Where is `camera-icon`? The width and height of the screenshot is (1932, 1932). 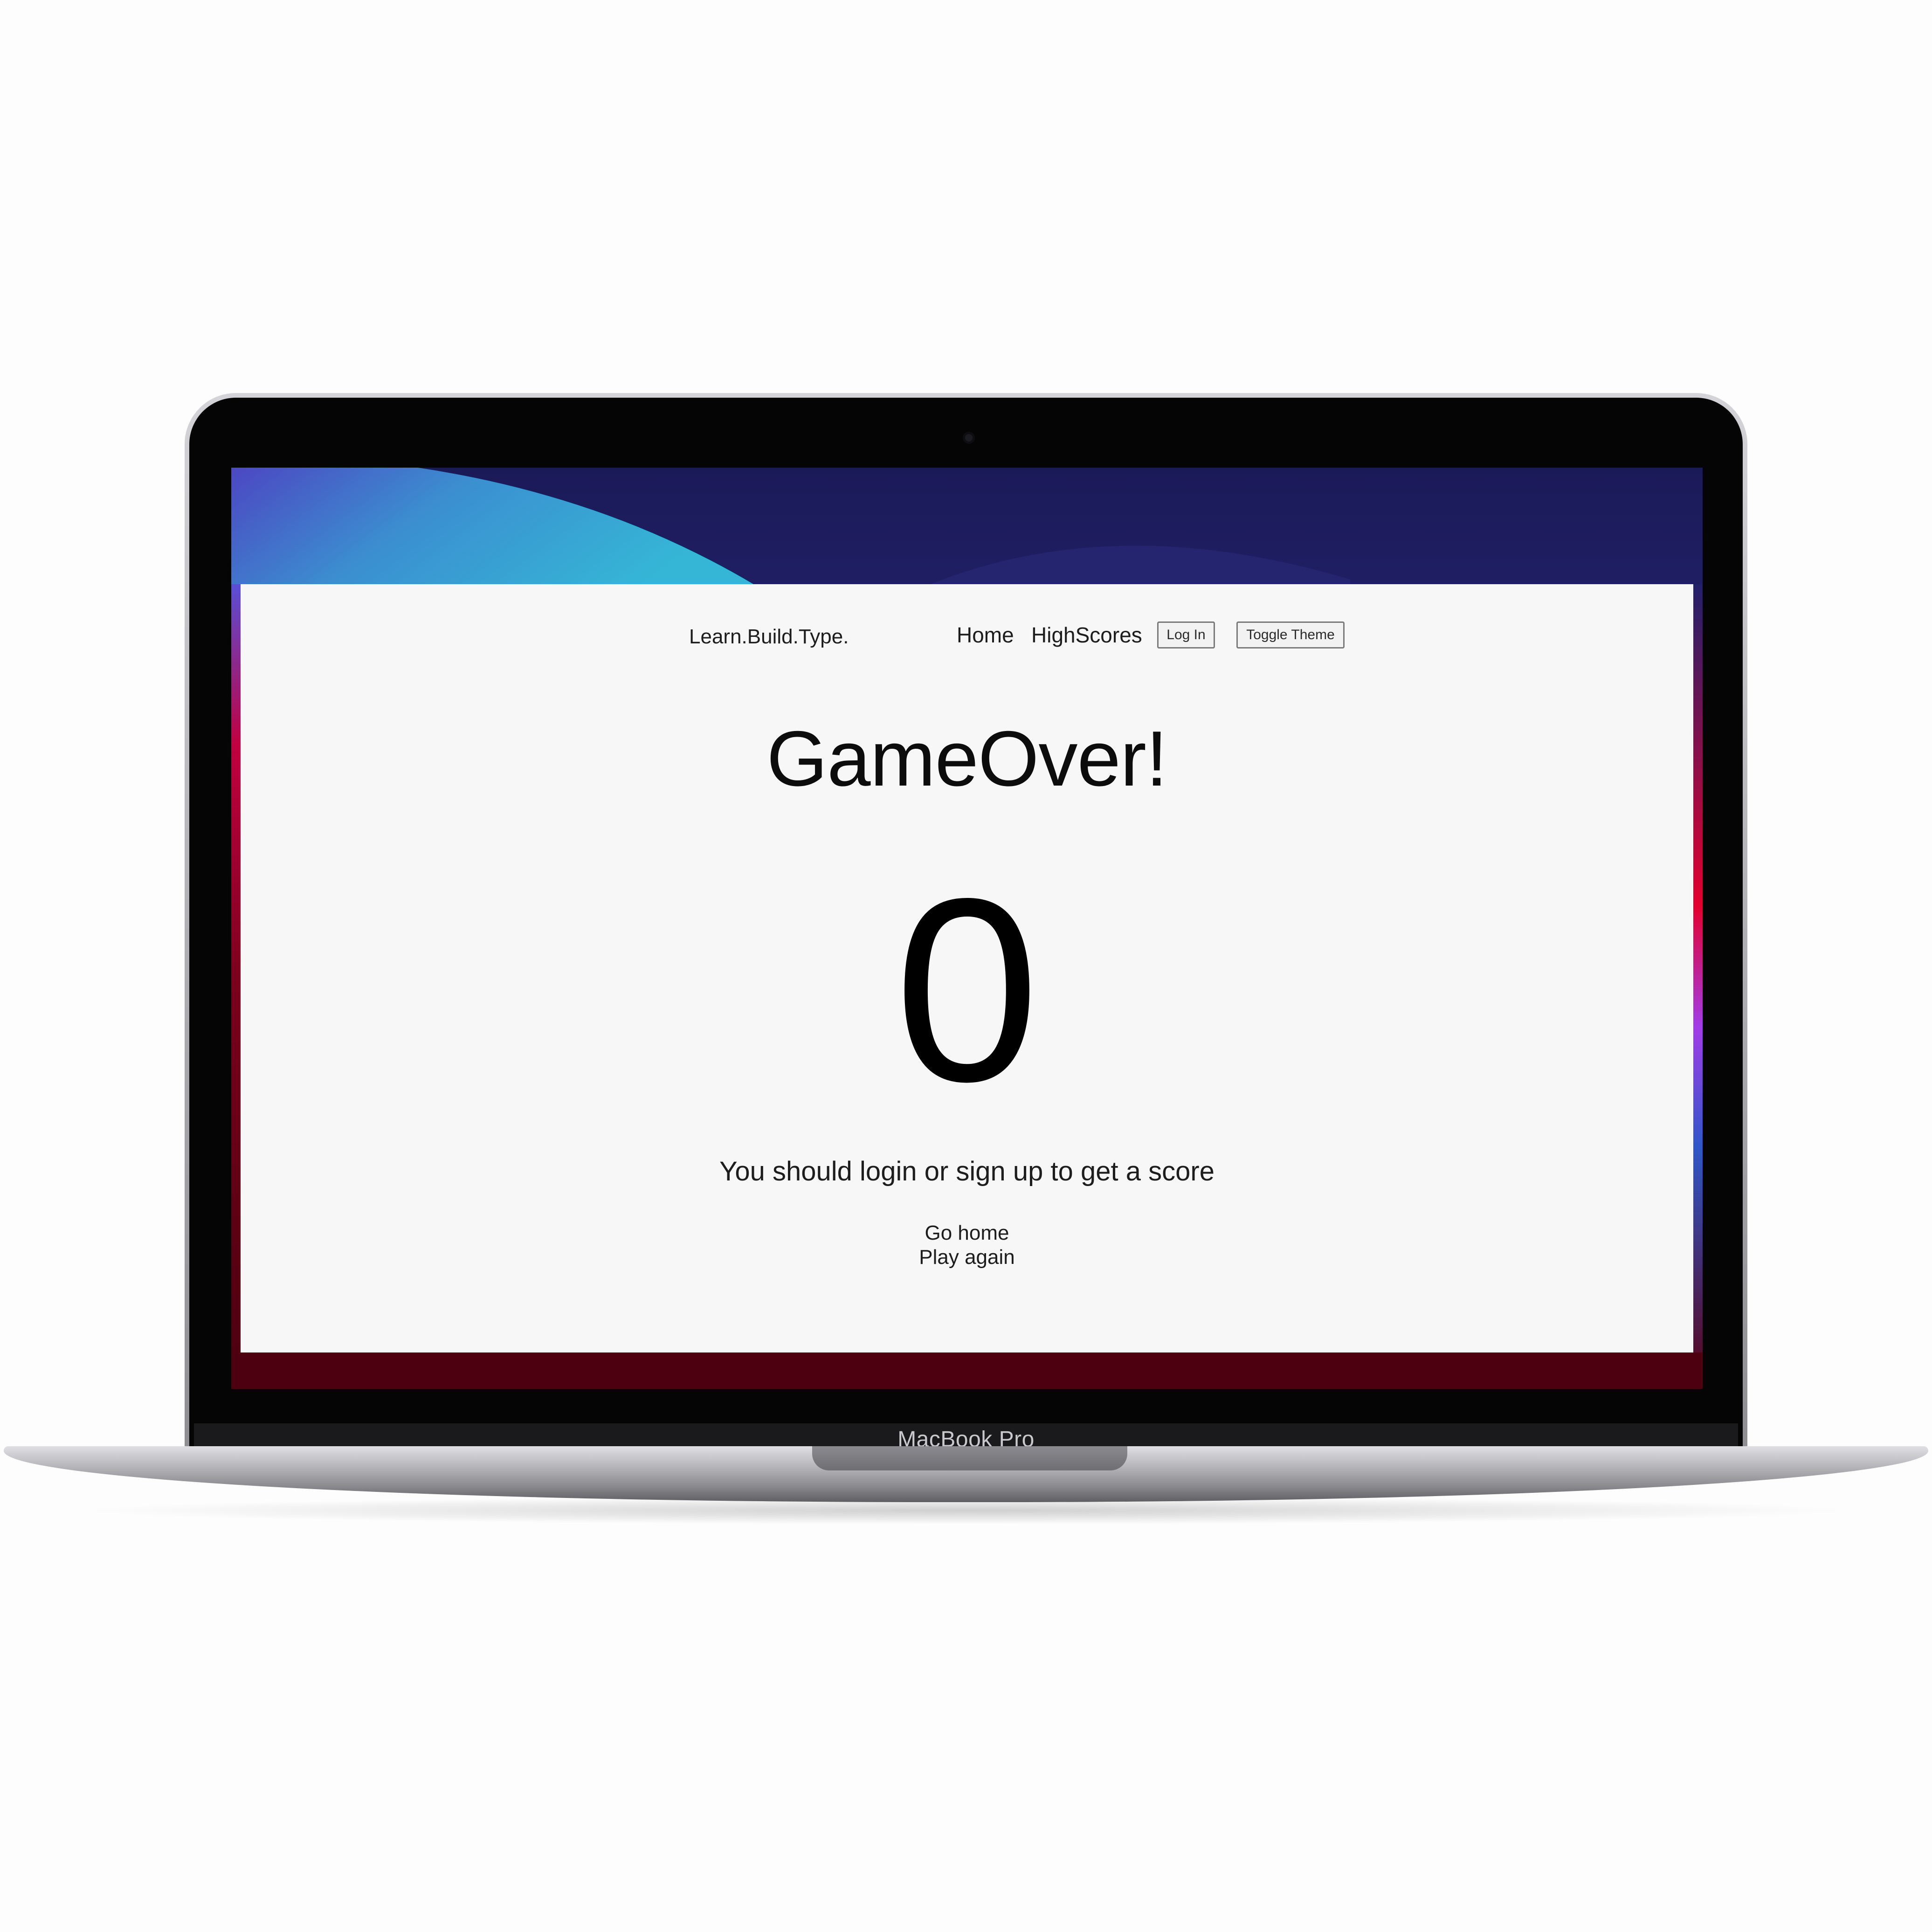
camera-icon is located at coordinates (969, 438).